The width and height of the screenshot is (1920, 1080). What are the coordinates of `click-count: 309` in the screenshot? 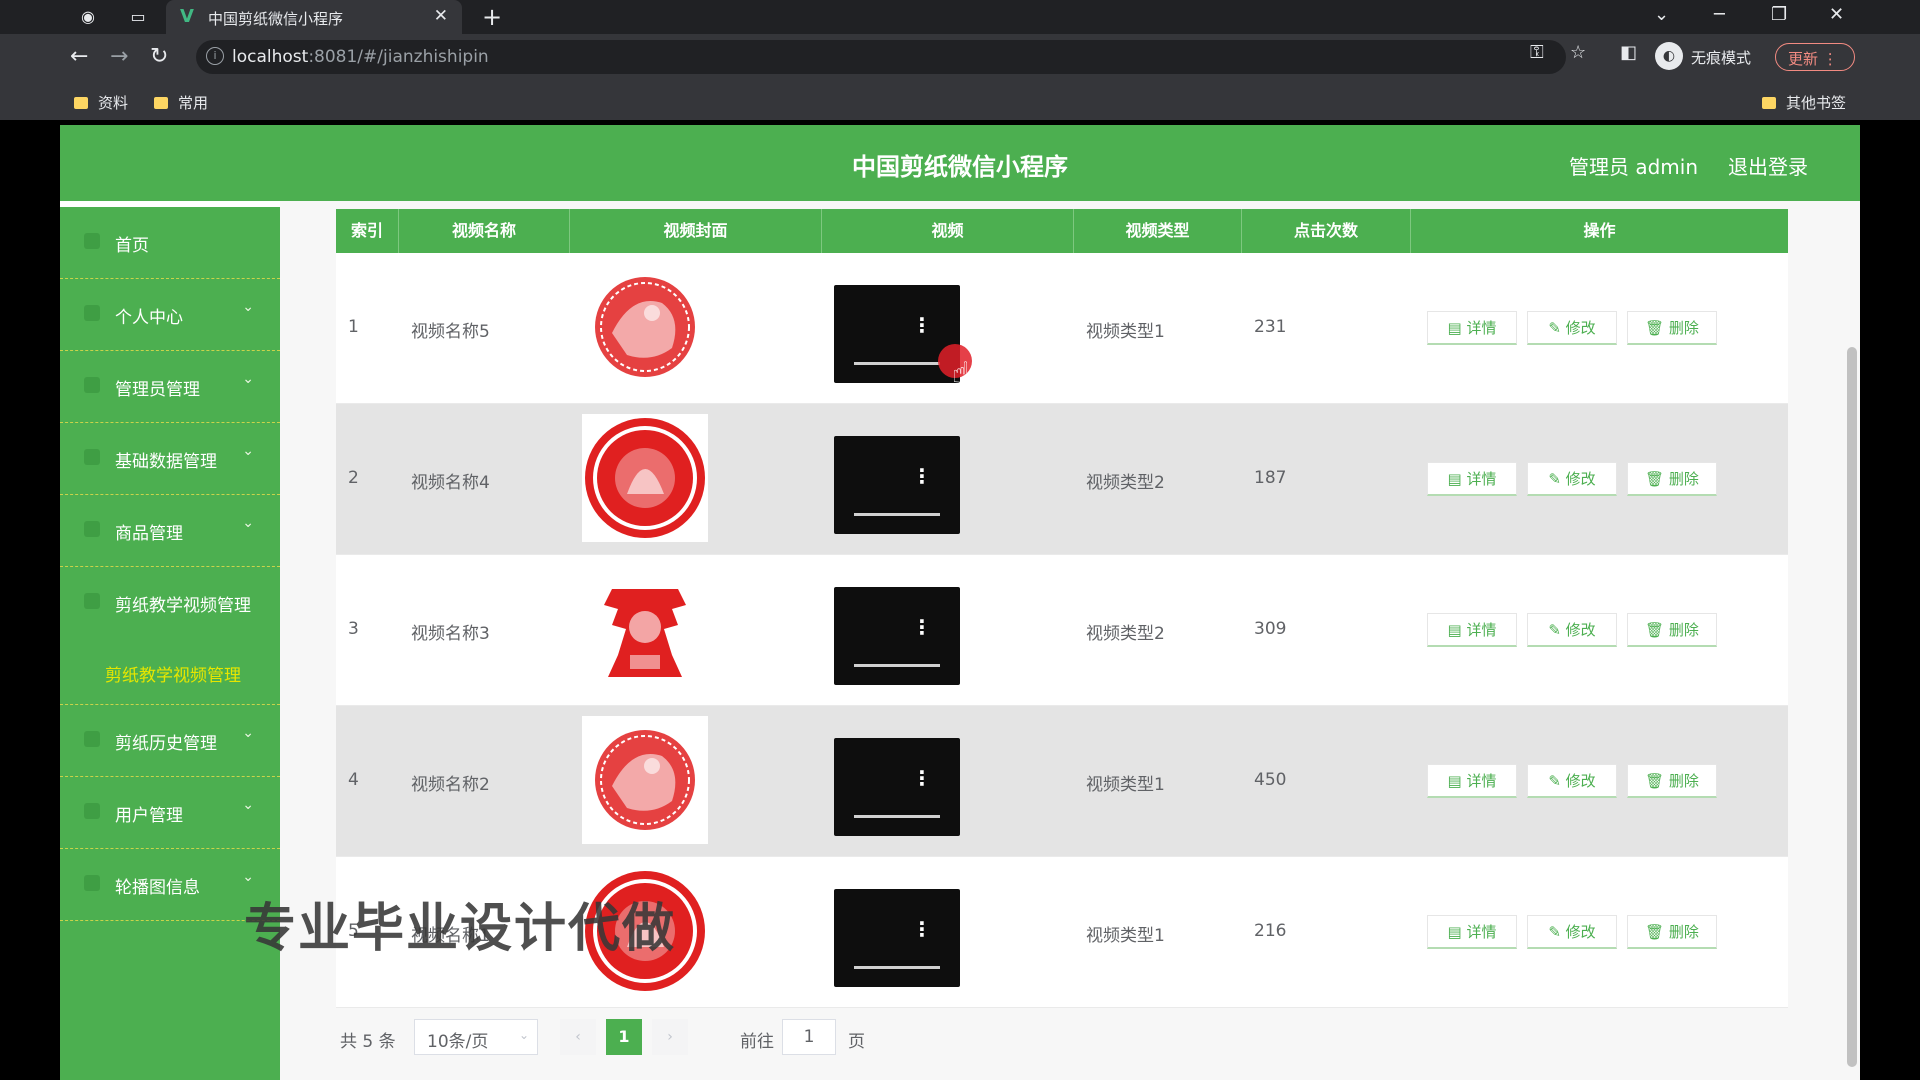 It's located at (1270, 629).